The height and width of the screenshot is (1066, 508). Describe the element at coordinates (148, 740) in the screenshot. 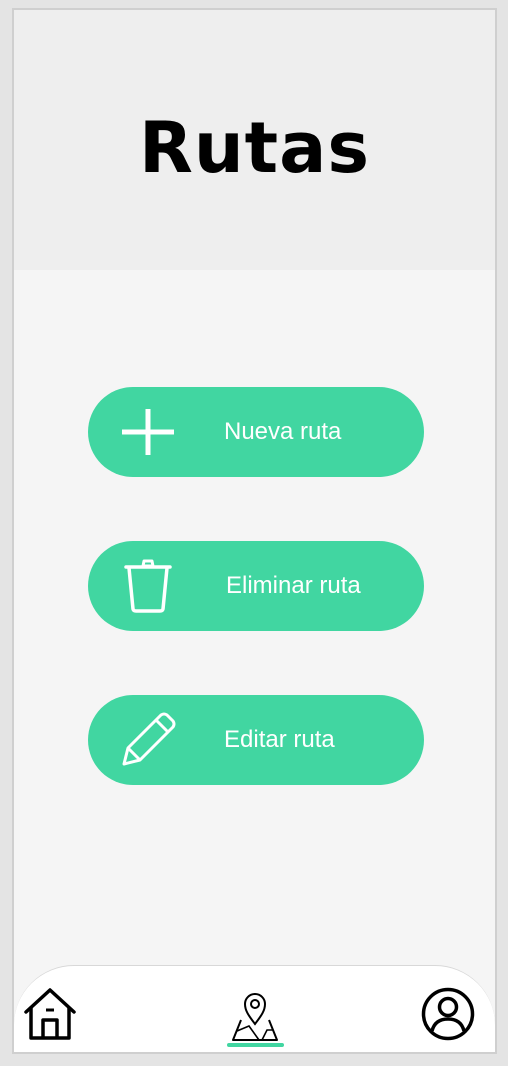

I see `pencil-icon` at that location.